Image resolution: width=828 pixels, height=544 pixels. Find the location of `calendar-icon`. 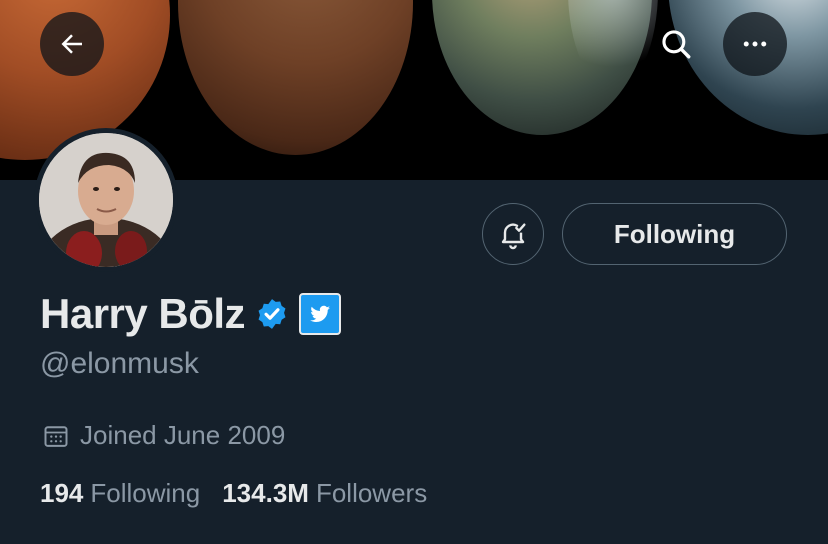

calendar-icon is located at coordinates (56, 436).